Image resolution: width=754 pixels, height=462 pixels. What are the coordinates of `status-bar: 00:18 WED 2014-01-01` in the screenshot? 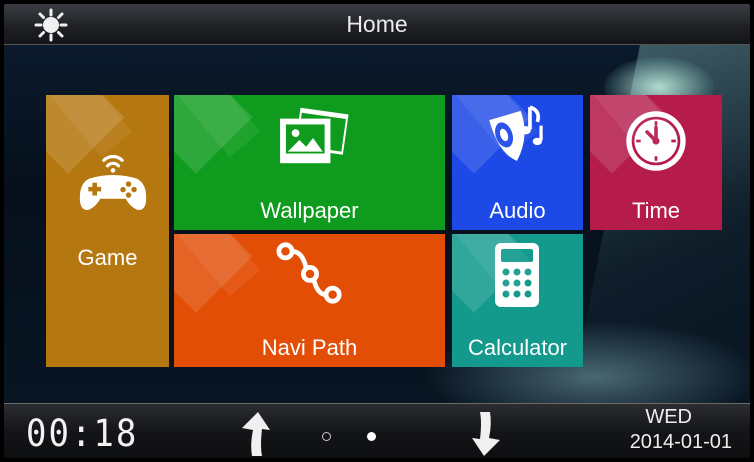 It's located at (377, 430).